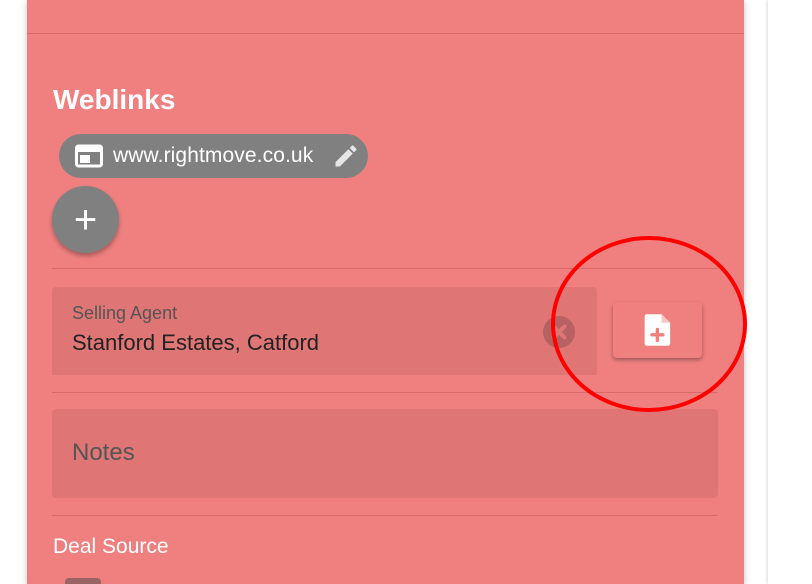  I want to click on selling-agent-value: Stanford Estates, Catford, so click(195, 343).